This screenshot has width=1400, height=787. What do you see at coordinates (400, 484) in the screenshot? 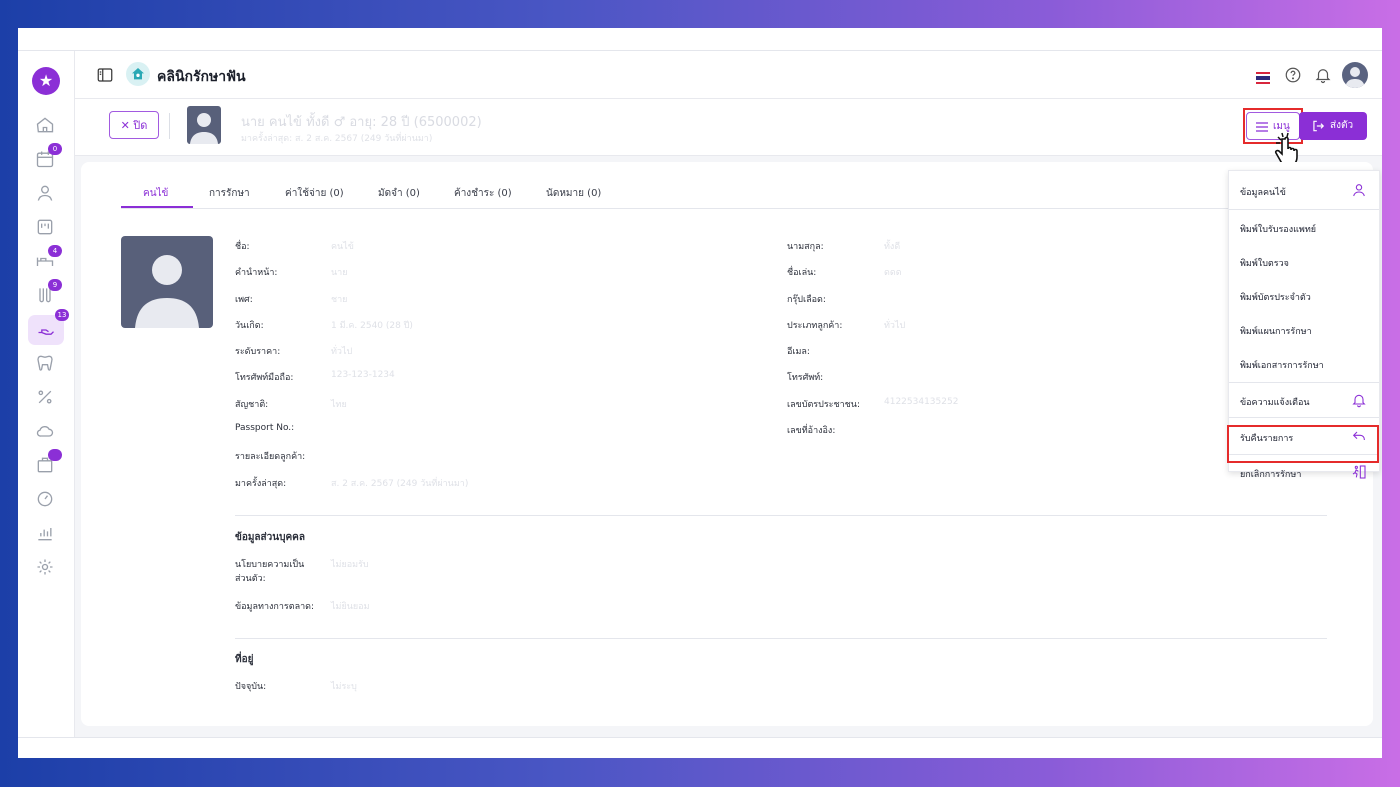
I see `field-value: ส. 2 ส.ค. 2567 (249 วันที่ผ่านมา)` at bounding box center [400, 484].